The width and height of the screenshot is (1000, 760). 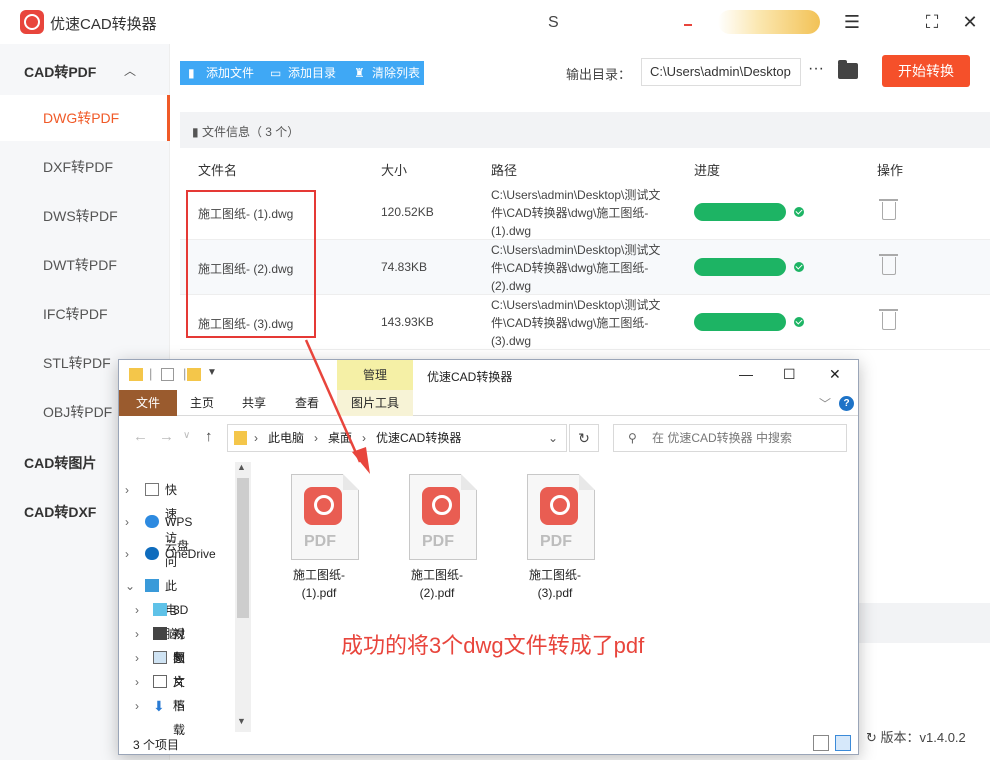 What do you see at coordinates (307, 403) in the screenshot?
I see `tab-view: 查看` at bounding box center [307, 403].